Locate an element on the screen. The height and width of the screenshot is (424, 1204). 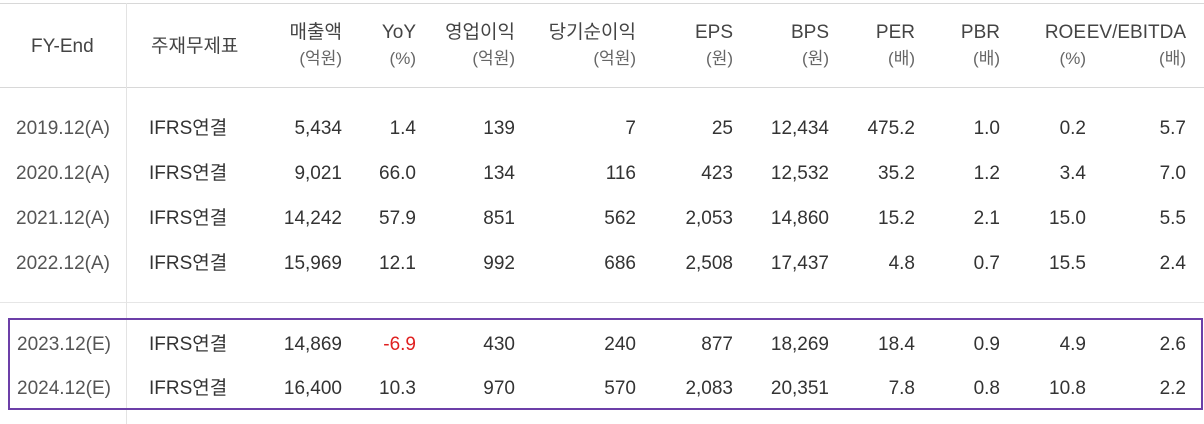
header-fy-end: FY-End is located at coordinates (62, 46).